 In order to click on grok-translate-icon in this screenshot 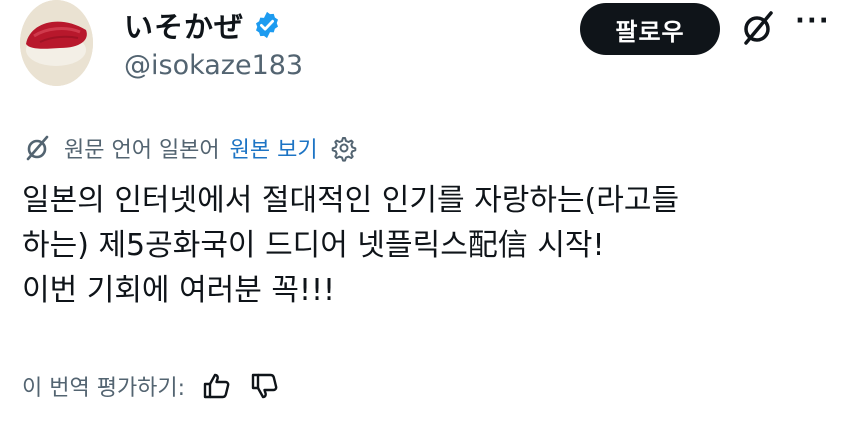, I will do `click(37, 148)`.